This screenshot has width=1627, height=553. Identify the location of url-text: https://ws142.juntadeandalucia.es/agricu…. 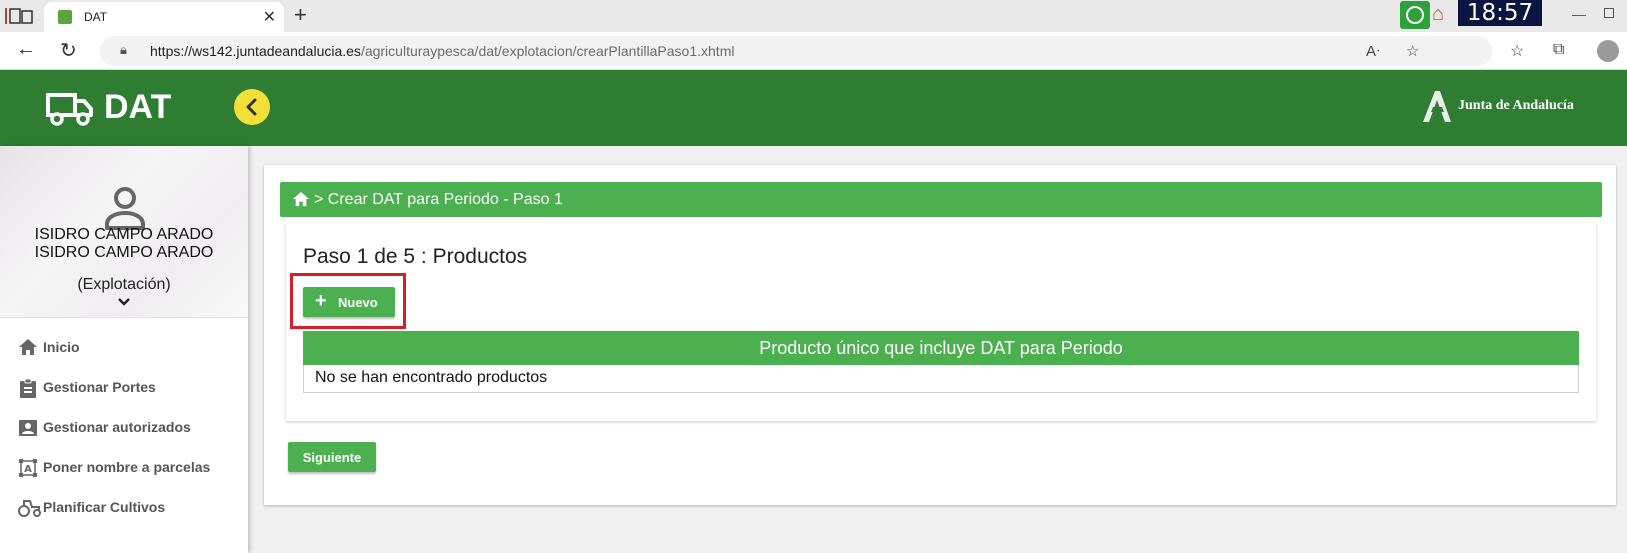
(442, 51).